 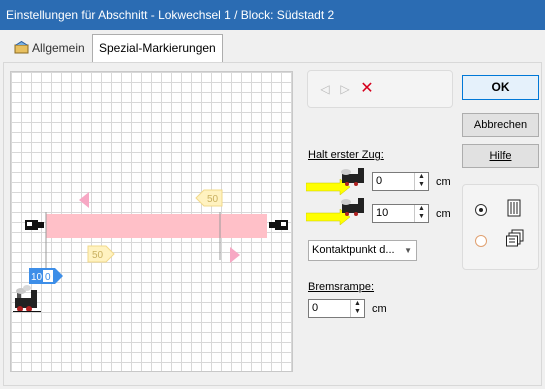 I want to click on bremsrampe-label-text: Bremsrampe:, so click(x=341, y=287).